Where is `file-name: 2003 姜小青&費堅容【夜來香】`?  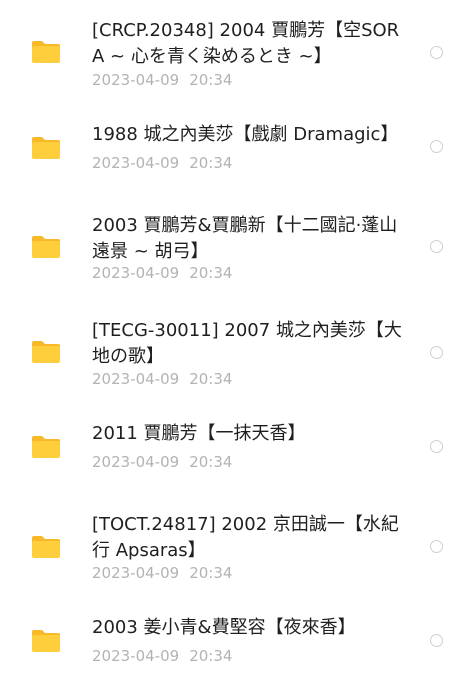 file-name: 2003 姜小青&費堅容【夜來香】 is located at coordinates (224, 627).